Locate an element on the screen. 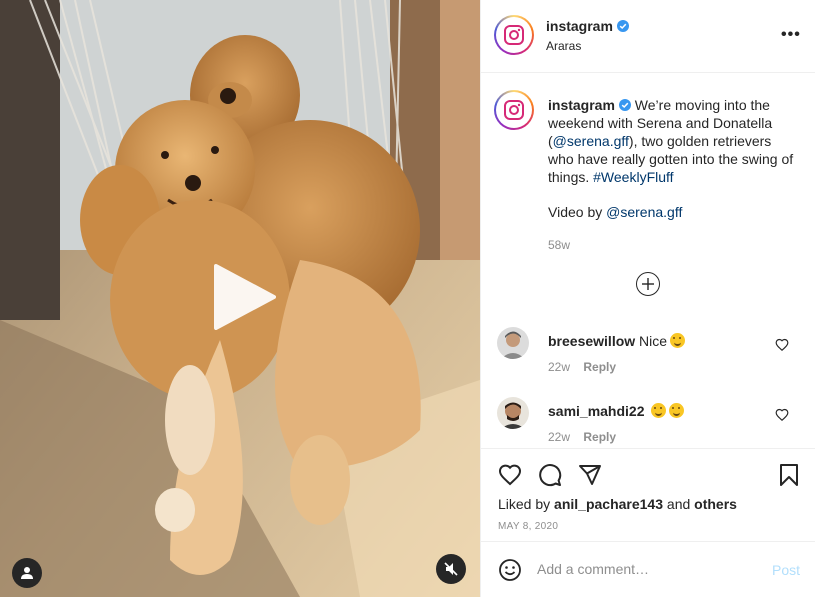 The image size is (815, 597). user-tag-icon is located at coordinates (27, 573).